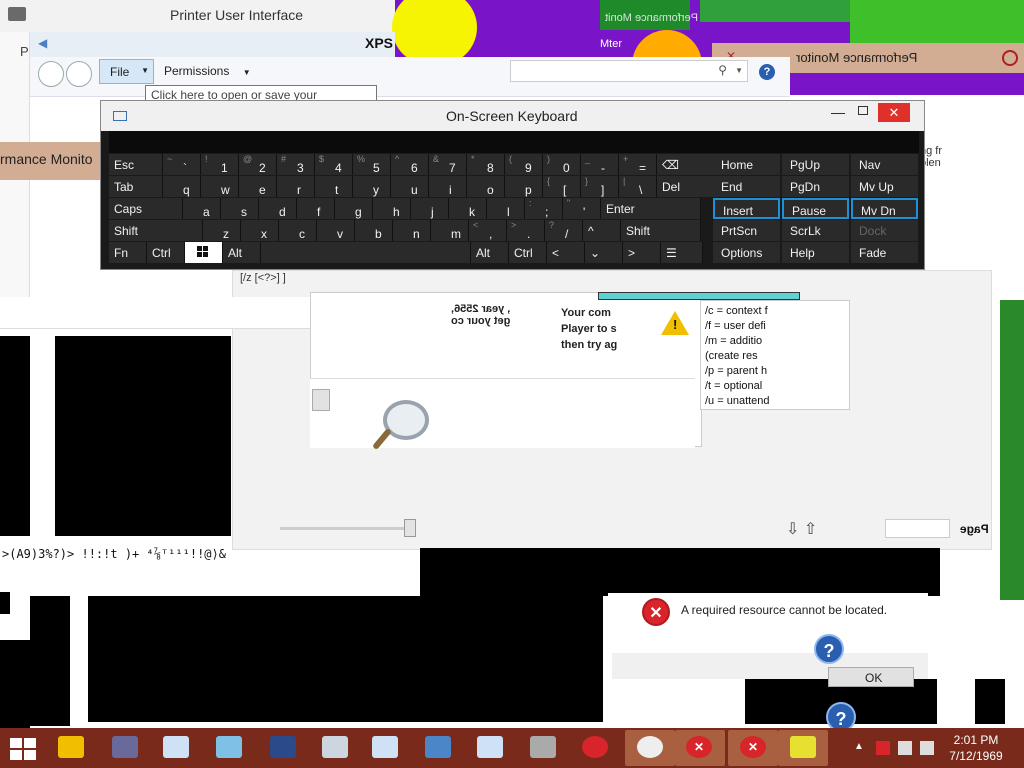 This screenshot has height=768, width=1024. Describe the element at coordinates (298, 230) in the screenshot. I see `osk-key-c: c` at that location.